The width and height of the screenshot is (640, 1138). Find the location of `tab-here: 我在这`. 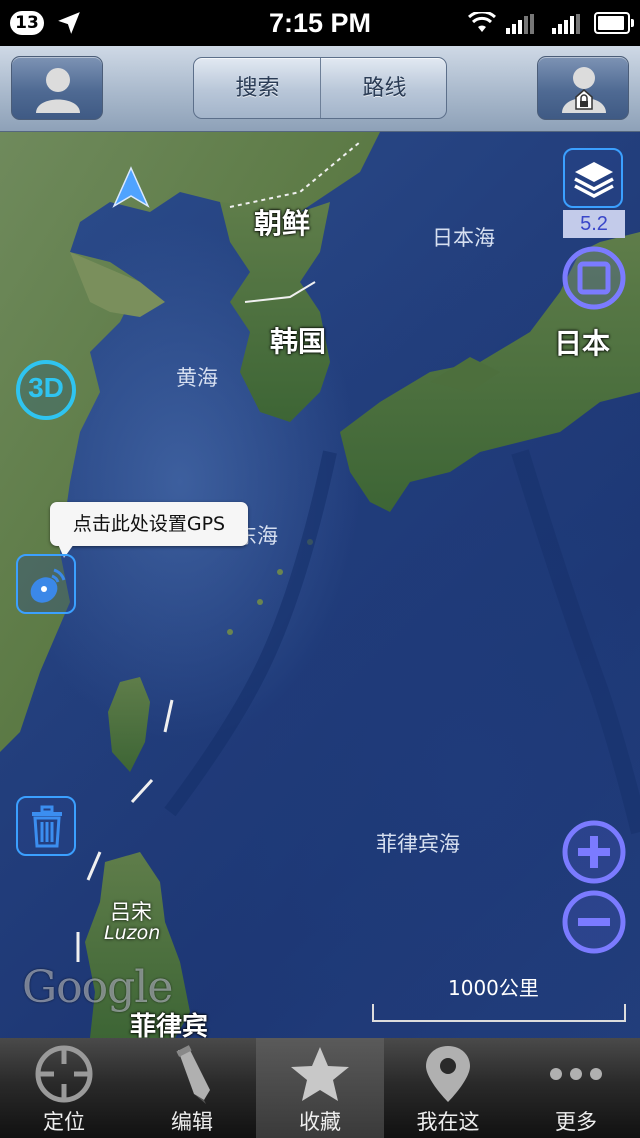

tab-here: 我在这 is located at coordinates (448, 1088).